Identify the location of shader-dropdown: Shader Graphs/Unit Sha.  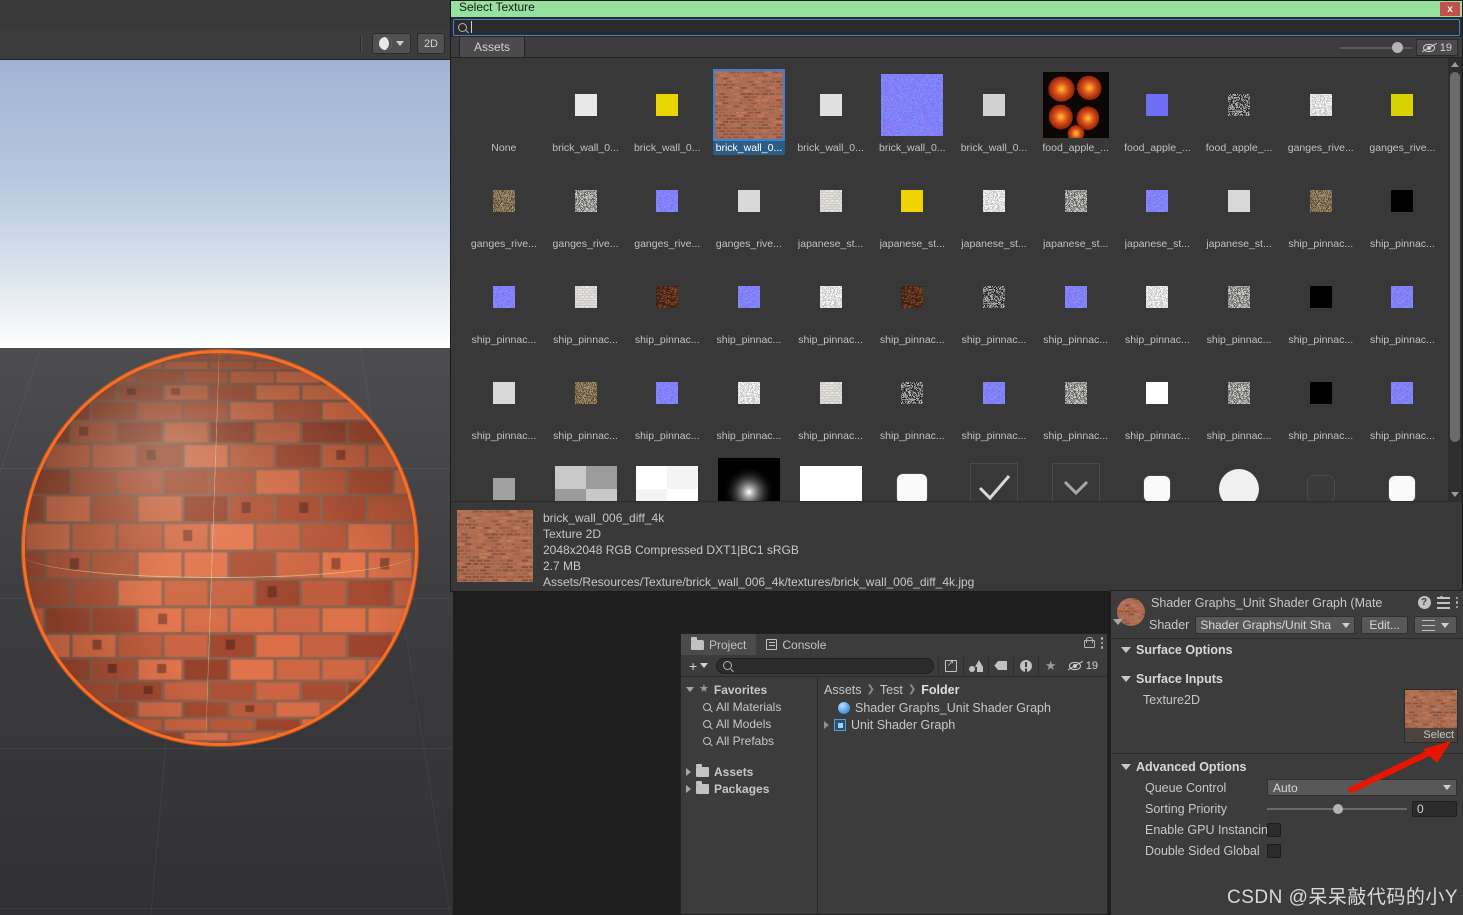
(1275, 625).